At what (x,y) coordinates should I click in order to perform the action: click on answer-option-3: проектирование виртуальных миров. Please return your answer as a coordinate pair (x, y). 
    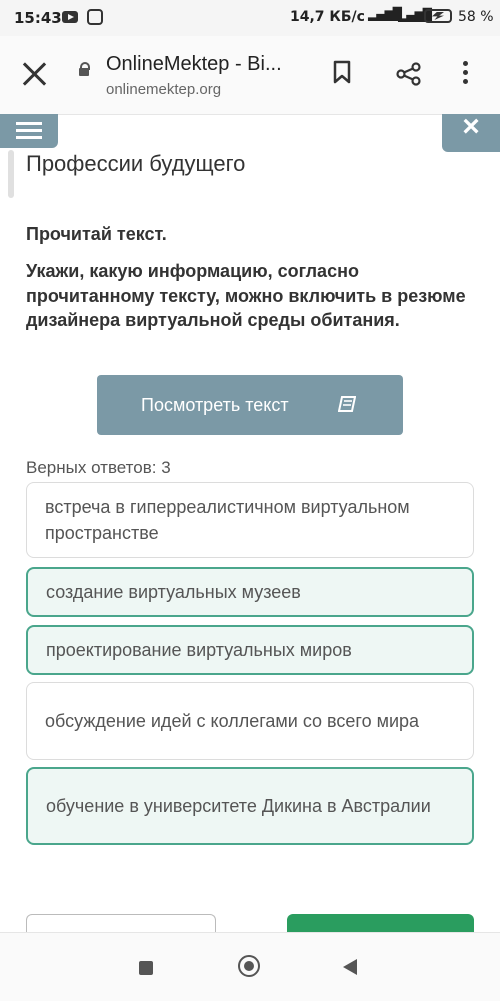
    Looking at the image, I should click on (250, 650).